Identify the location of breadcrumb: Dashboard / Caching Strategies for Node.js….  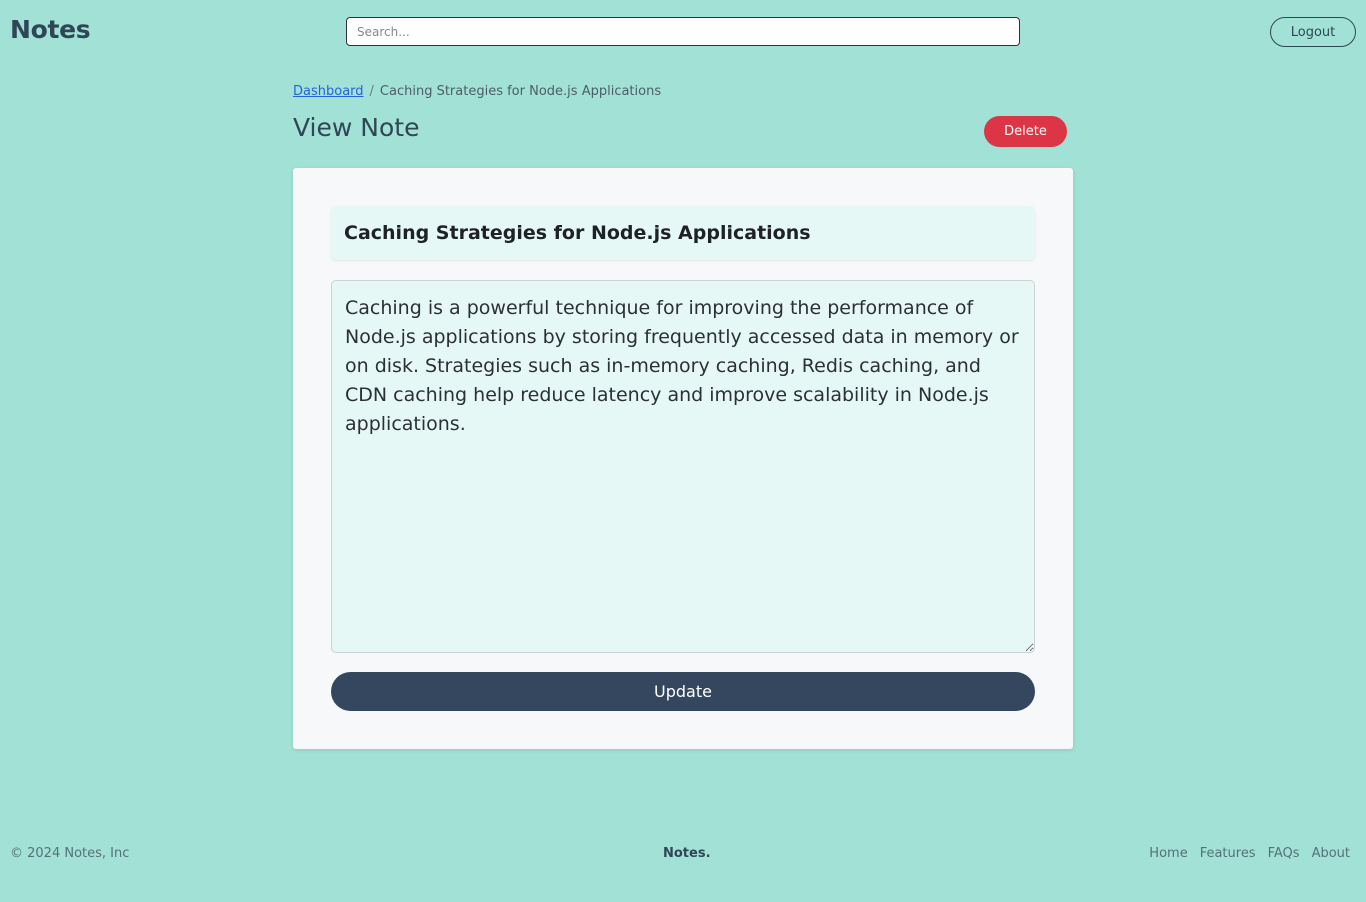
(477, 91).